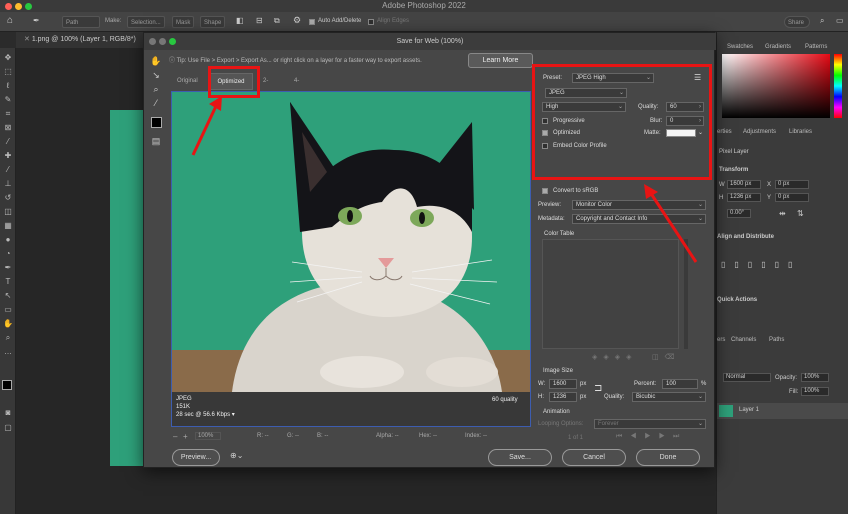  What do you see at coordinates (815, 377) in the screenshot?
I see `opacity-field: 100%` at bounding box center [815, 377].